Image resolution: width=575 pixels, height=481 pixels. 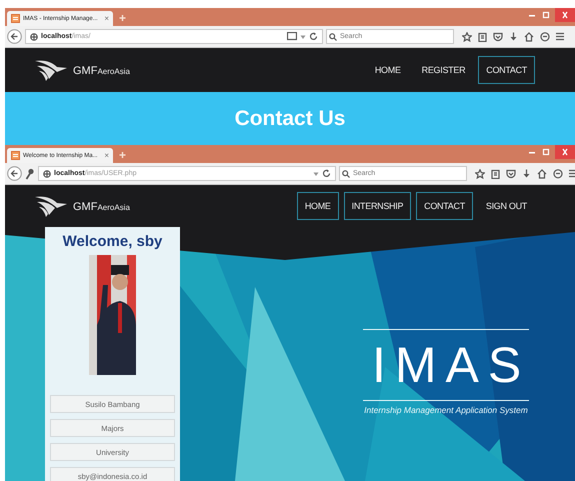 What do you see at coordinates (446, 410) in the screenshot?
I see `hero-subtitle: Internship Management Application System` at bounding box center [446, 410].